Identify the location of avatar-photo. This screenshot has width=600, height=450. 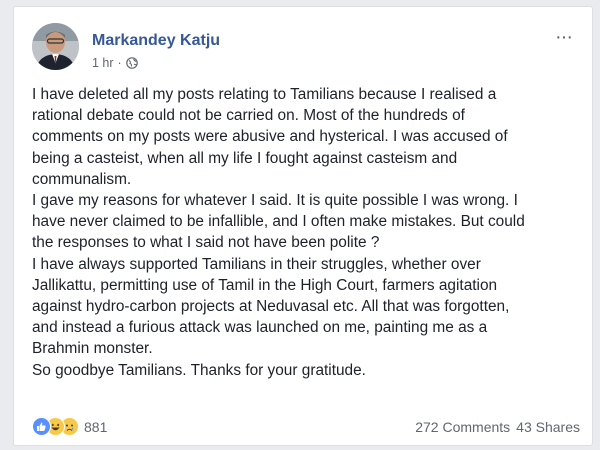
(55, 46).